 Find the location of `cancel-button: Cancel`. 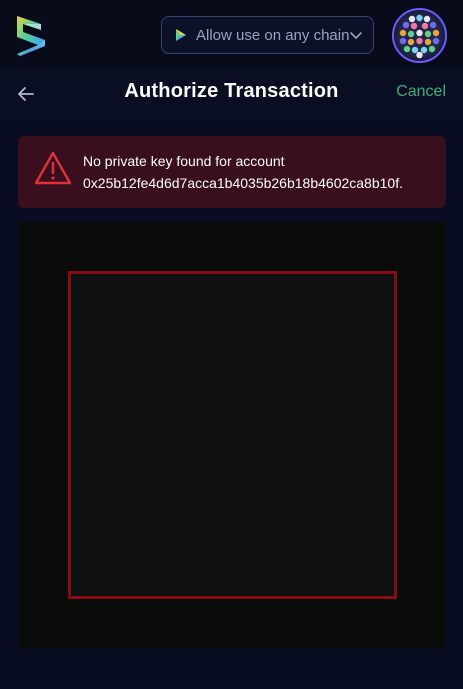

cancel-button: Cancel is located at coordinates (421, 92).